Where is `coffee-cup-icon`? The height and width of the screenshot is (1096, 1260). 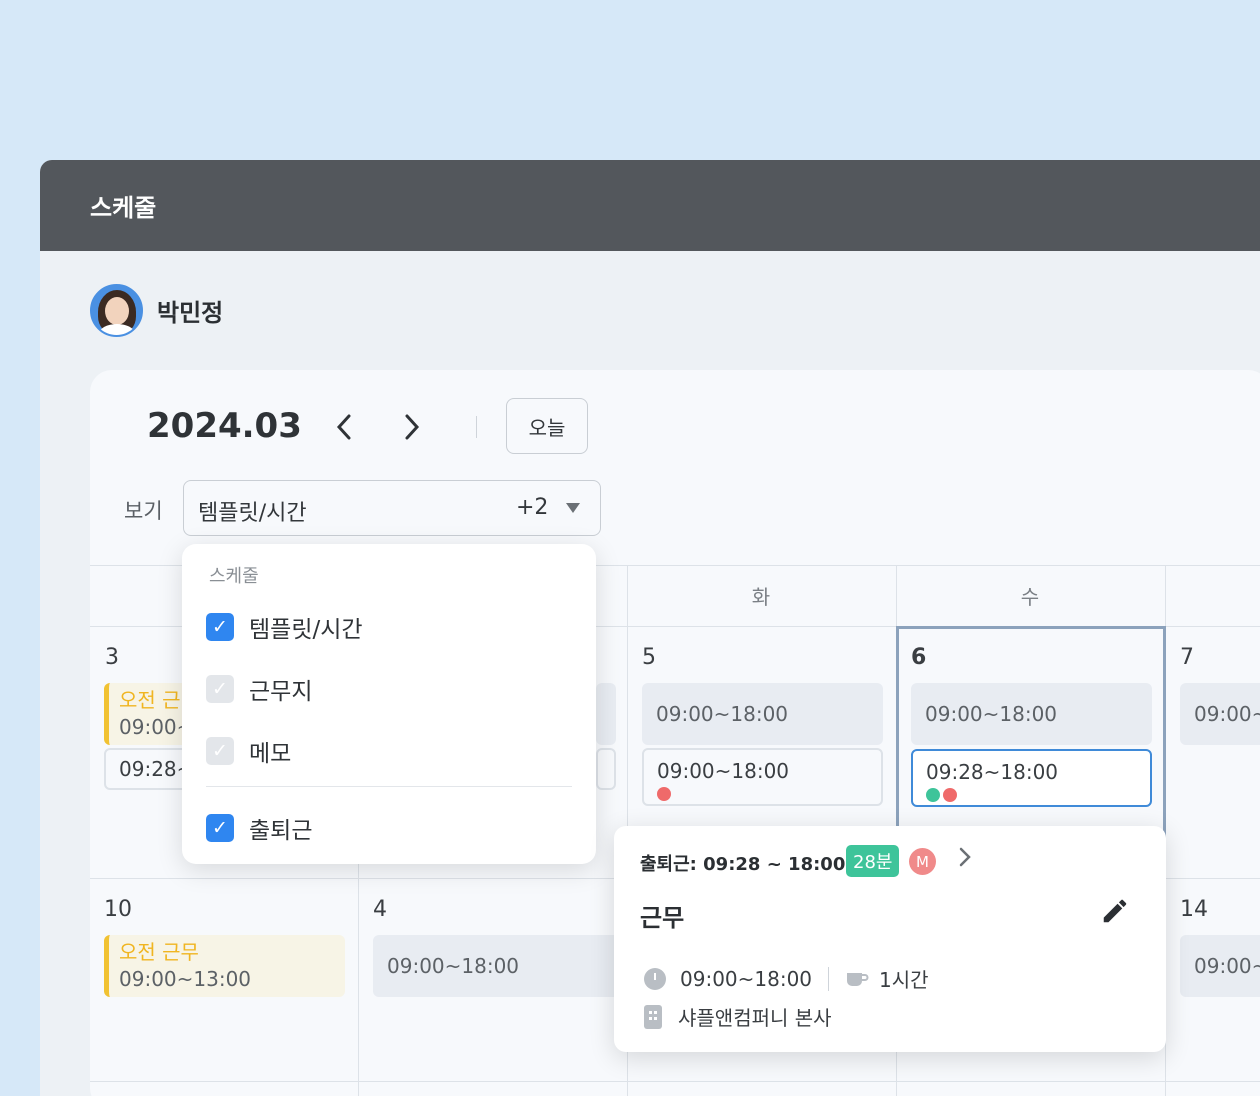 coffee-cup-icon is located at coordinates (858, 979).